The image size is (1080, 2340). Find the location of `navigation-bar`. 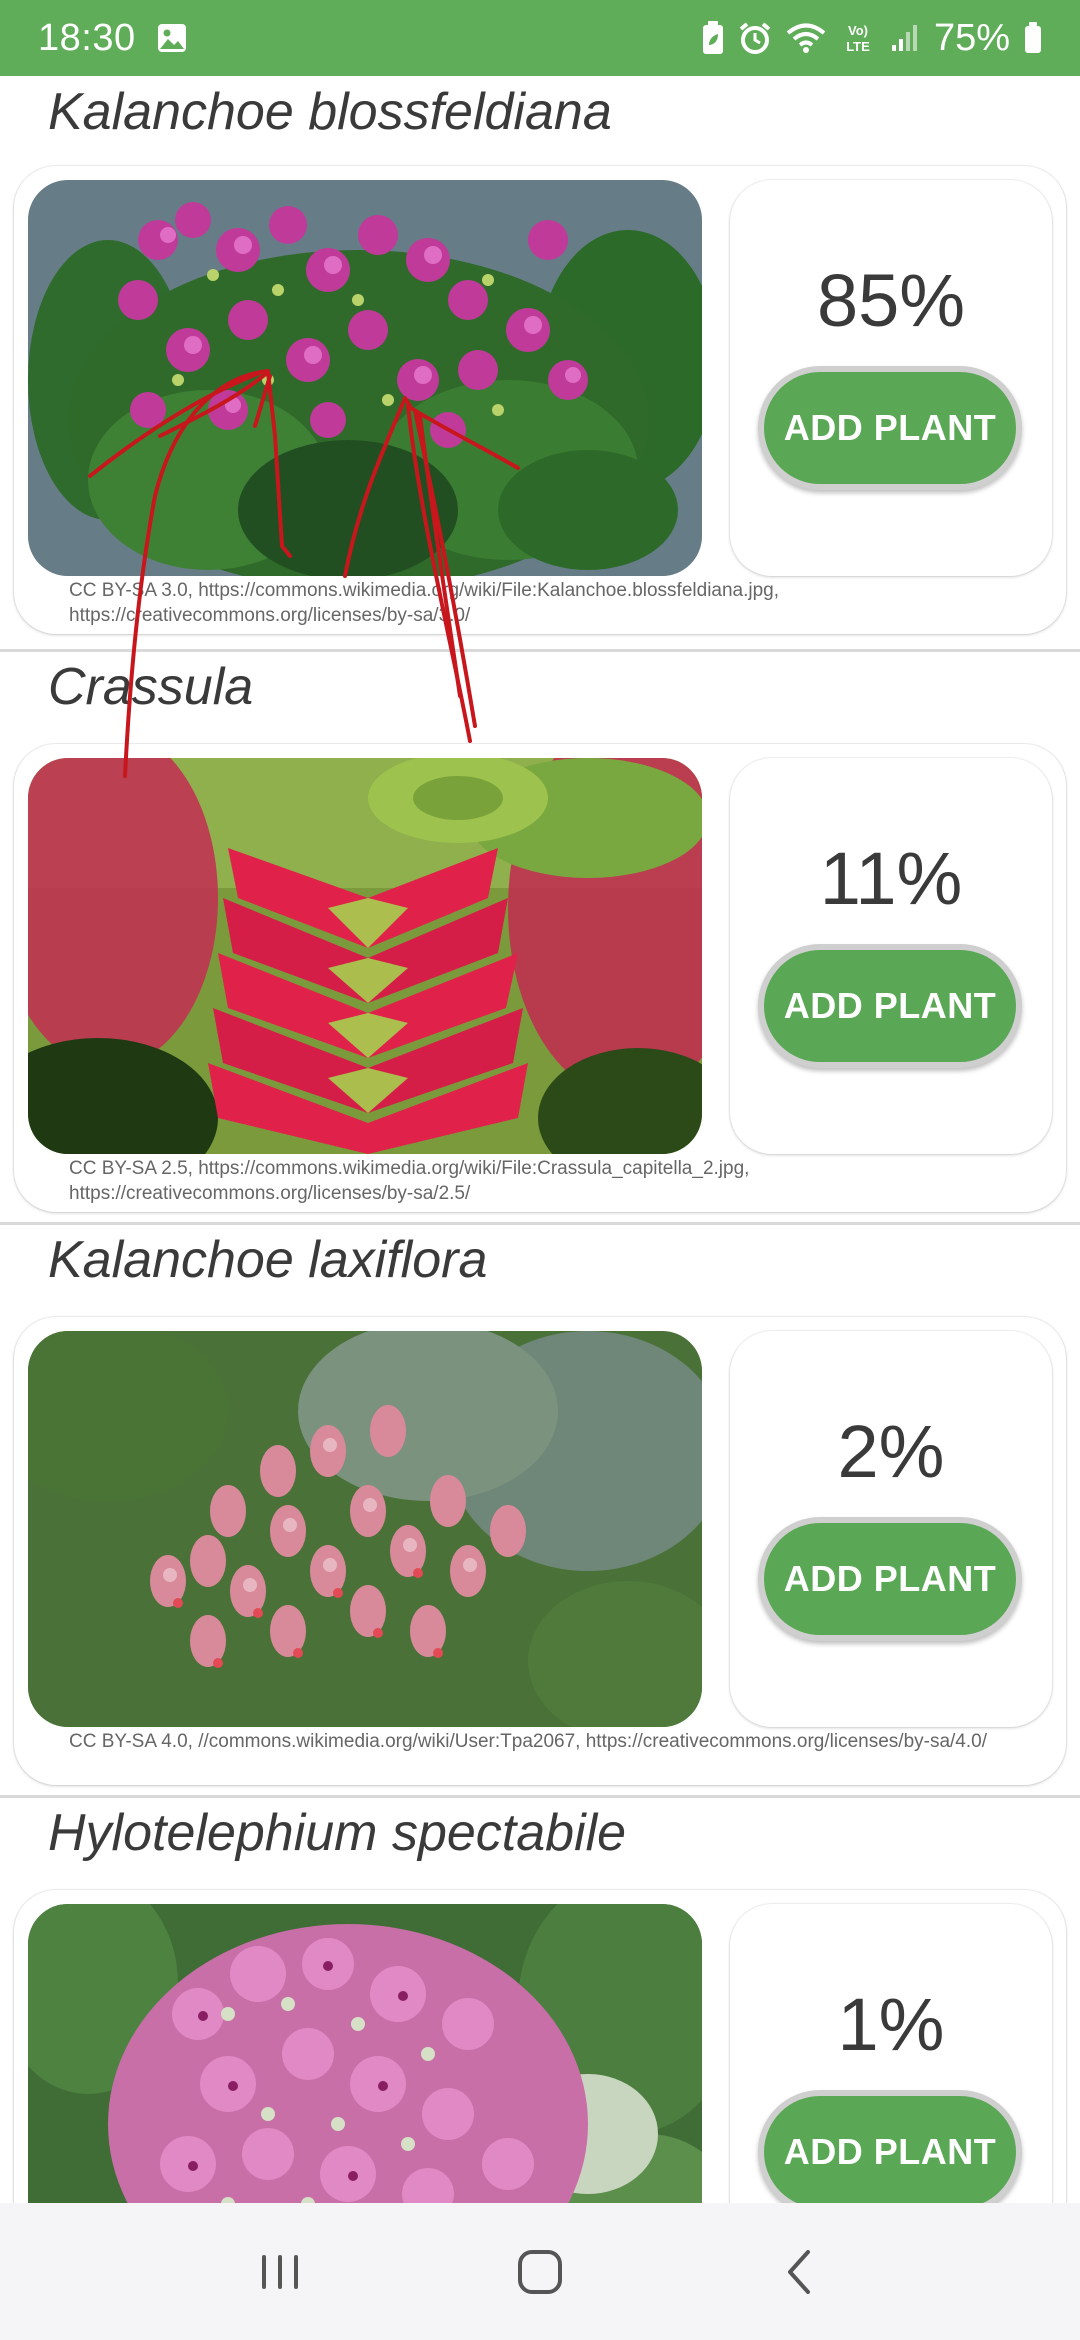

navigation-bar is located at coordinates (540, 2271).